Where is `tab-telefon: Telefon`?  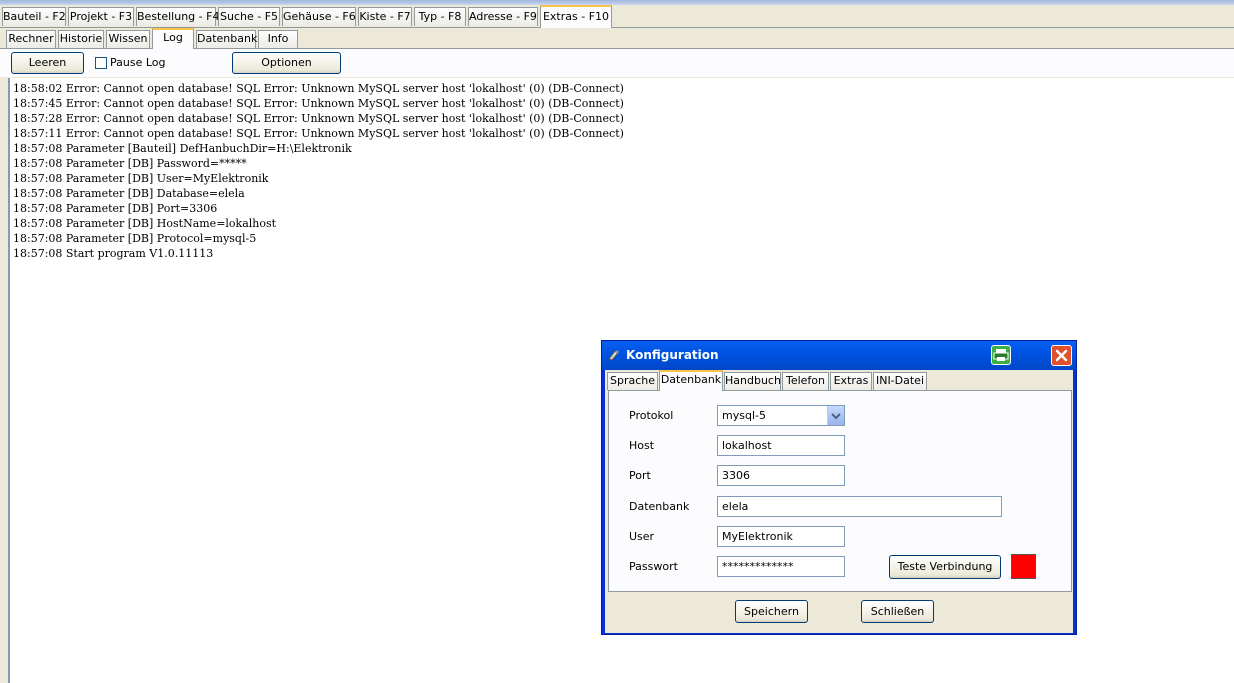
tab-telefon: Telefon is located at coordinates (805, 381).